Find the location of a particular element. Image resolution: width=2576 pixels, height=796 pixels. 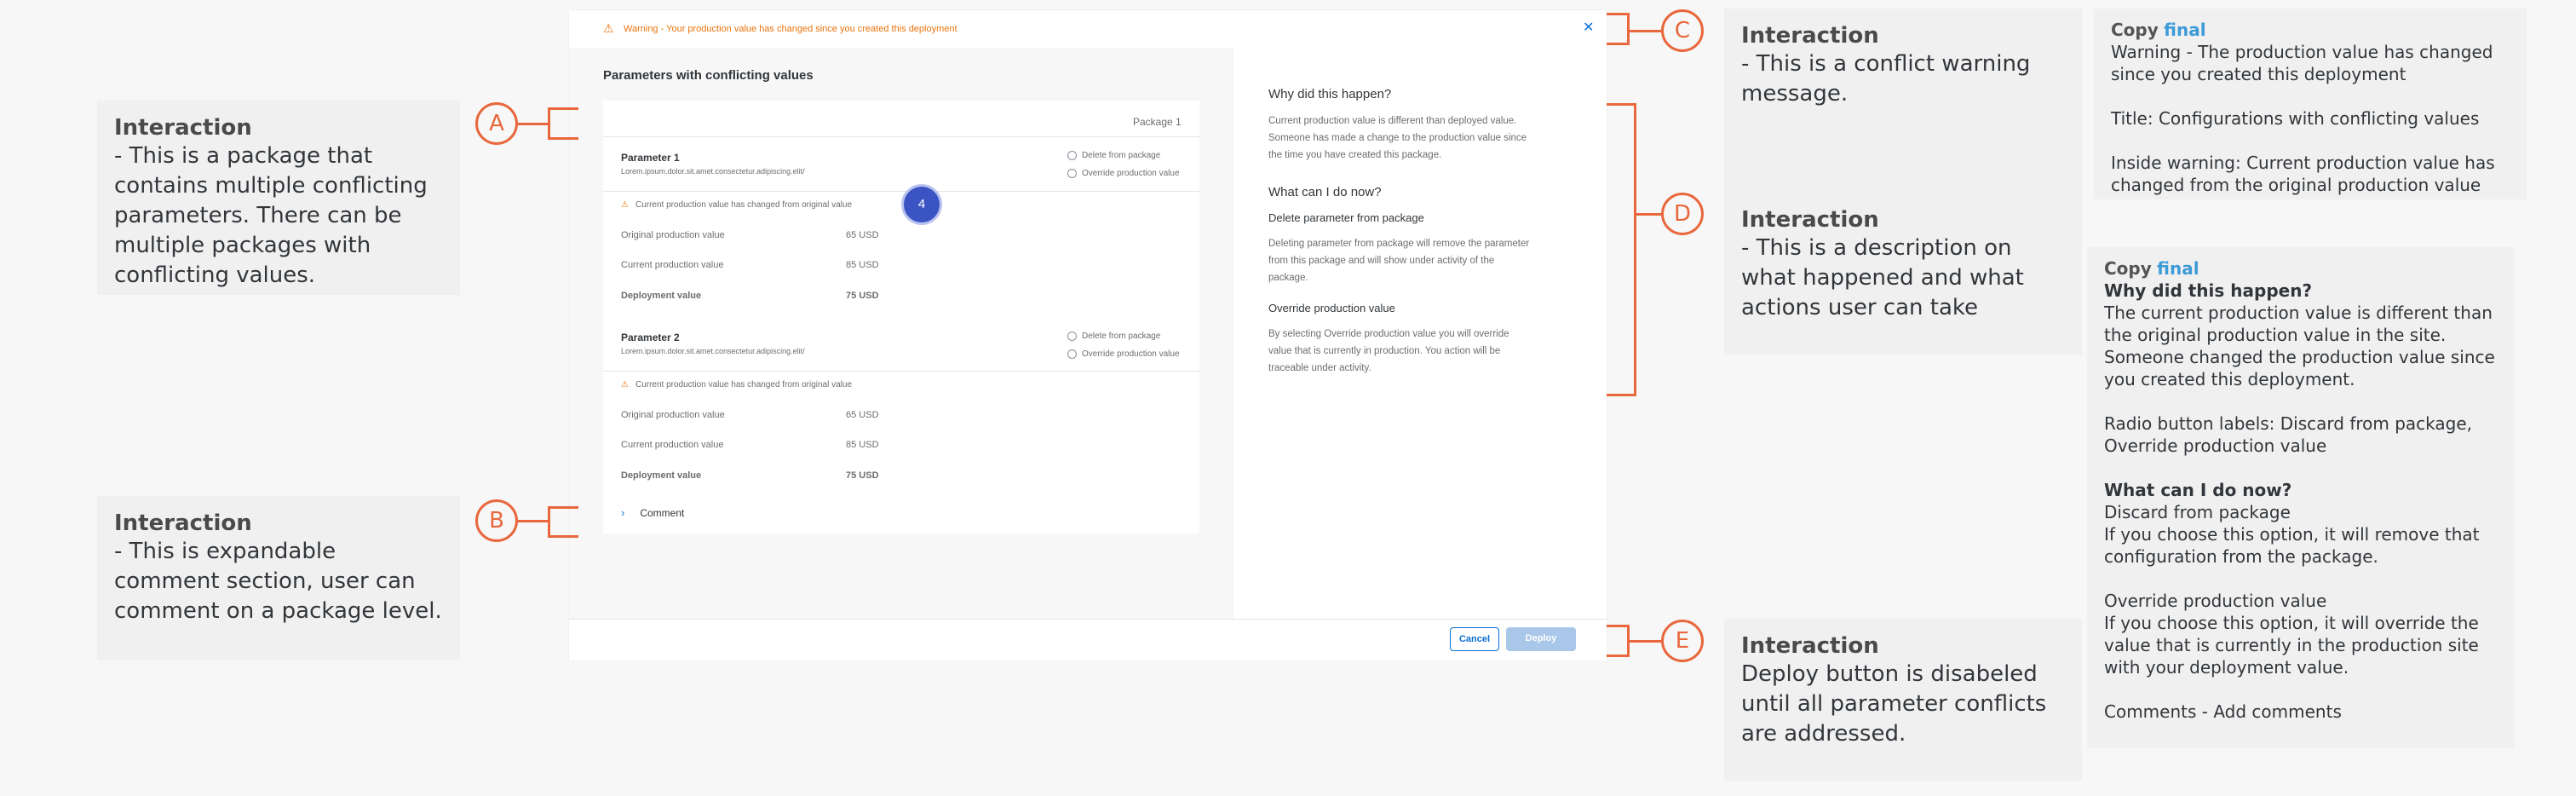

package-card is located at coordinates (901, 317).